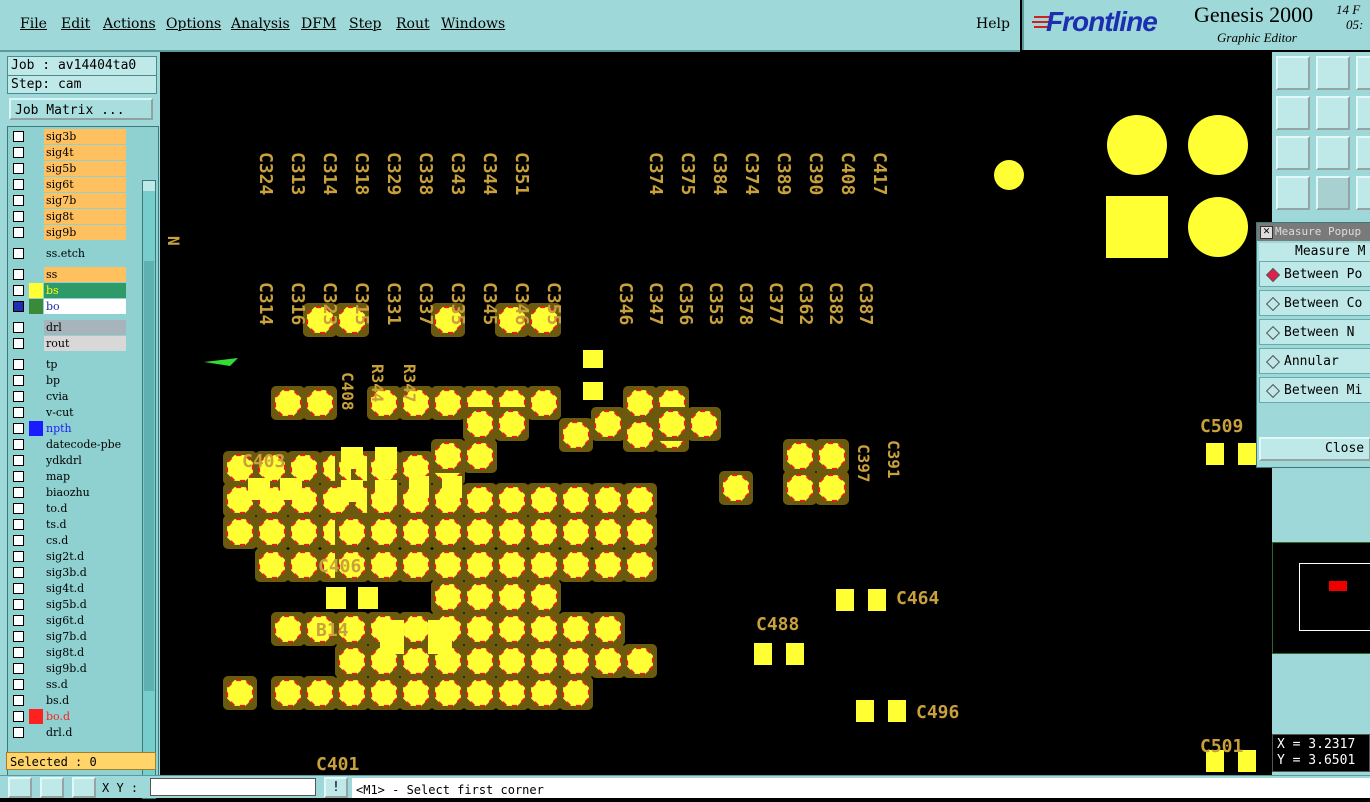 This screenshot has width=1370, height=802. I want to click on layer-row: bp, so click(68, 380).